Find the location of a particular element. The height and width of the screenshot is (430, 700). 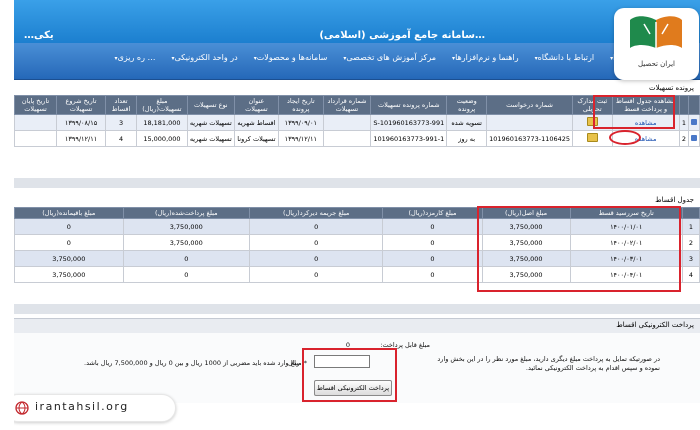

request-number-cell: 101960163773-1106425 is located at coordinates (530, 138).